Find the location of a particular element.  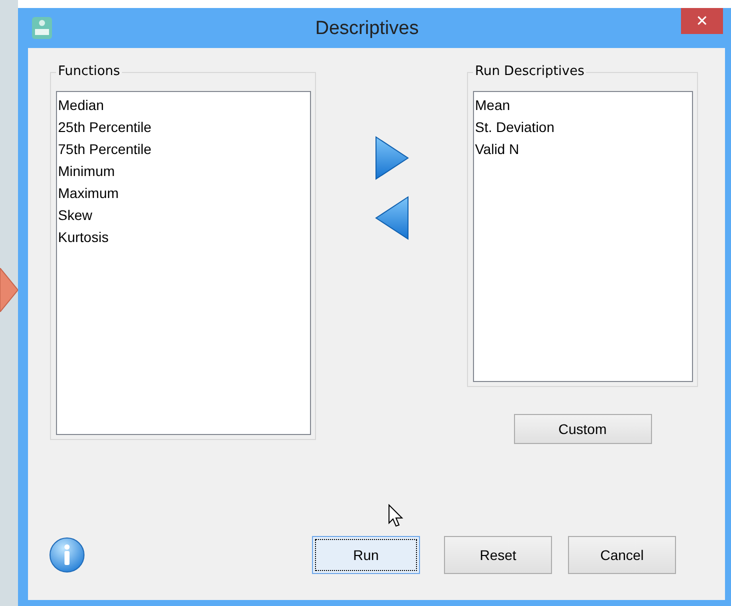

list-item: 25th Percentile is located at coordinates (183, 127).